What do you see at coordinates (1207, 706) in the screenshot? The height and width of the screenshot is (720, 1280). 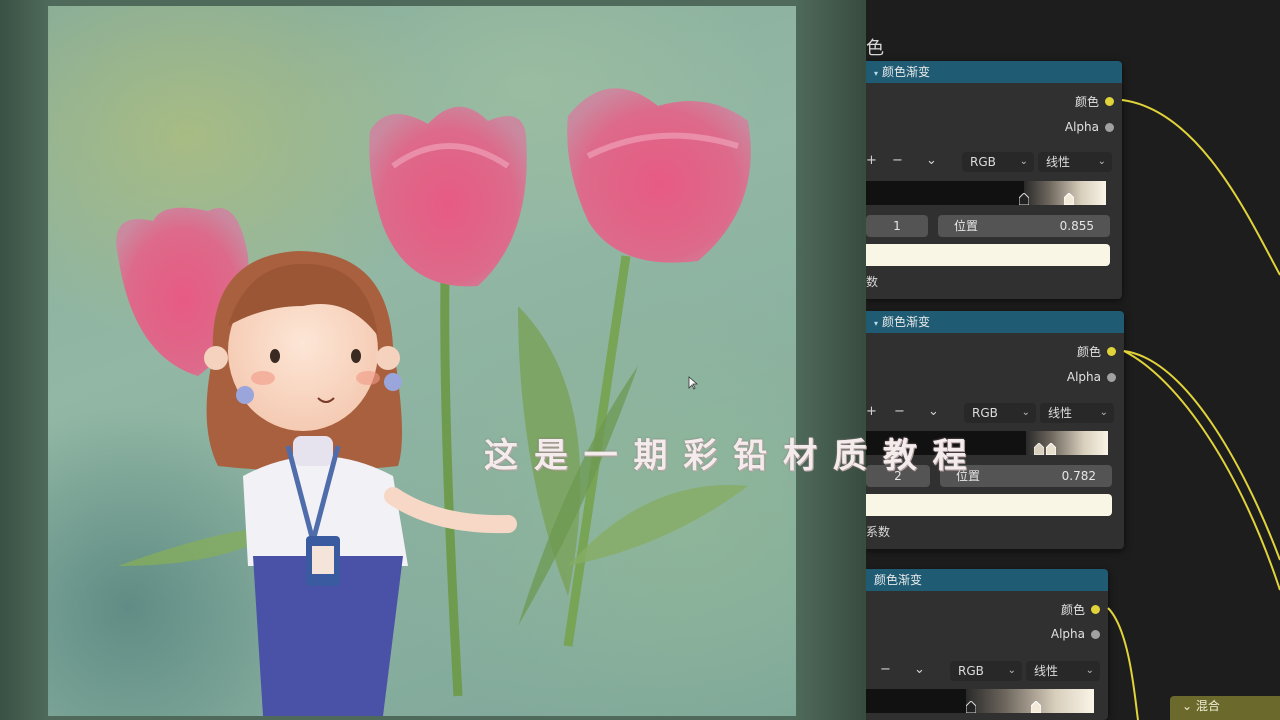 I see `node-title: 混合` at bounding box center [1207, 706].